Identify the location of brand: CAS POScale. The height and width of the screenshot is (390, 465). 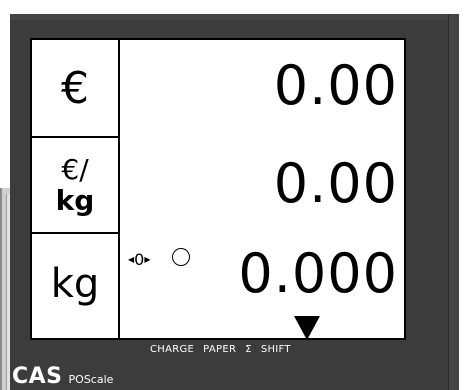
(62, 376).